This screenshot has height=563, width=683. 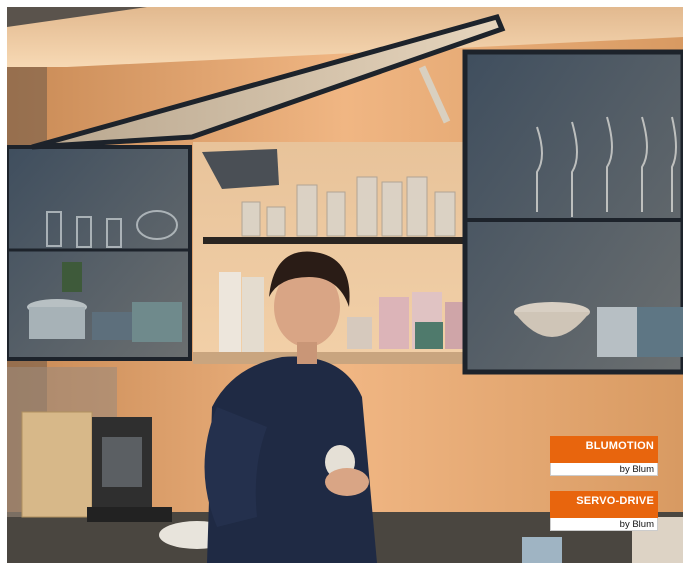 I want to click on servo-drive-badge: SERVO-DRIVE by Blum, so click(x=604, y=511).